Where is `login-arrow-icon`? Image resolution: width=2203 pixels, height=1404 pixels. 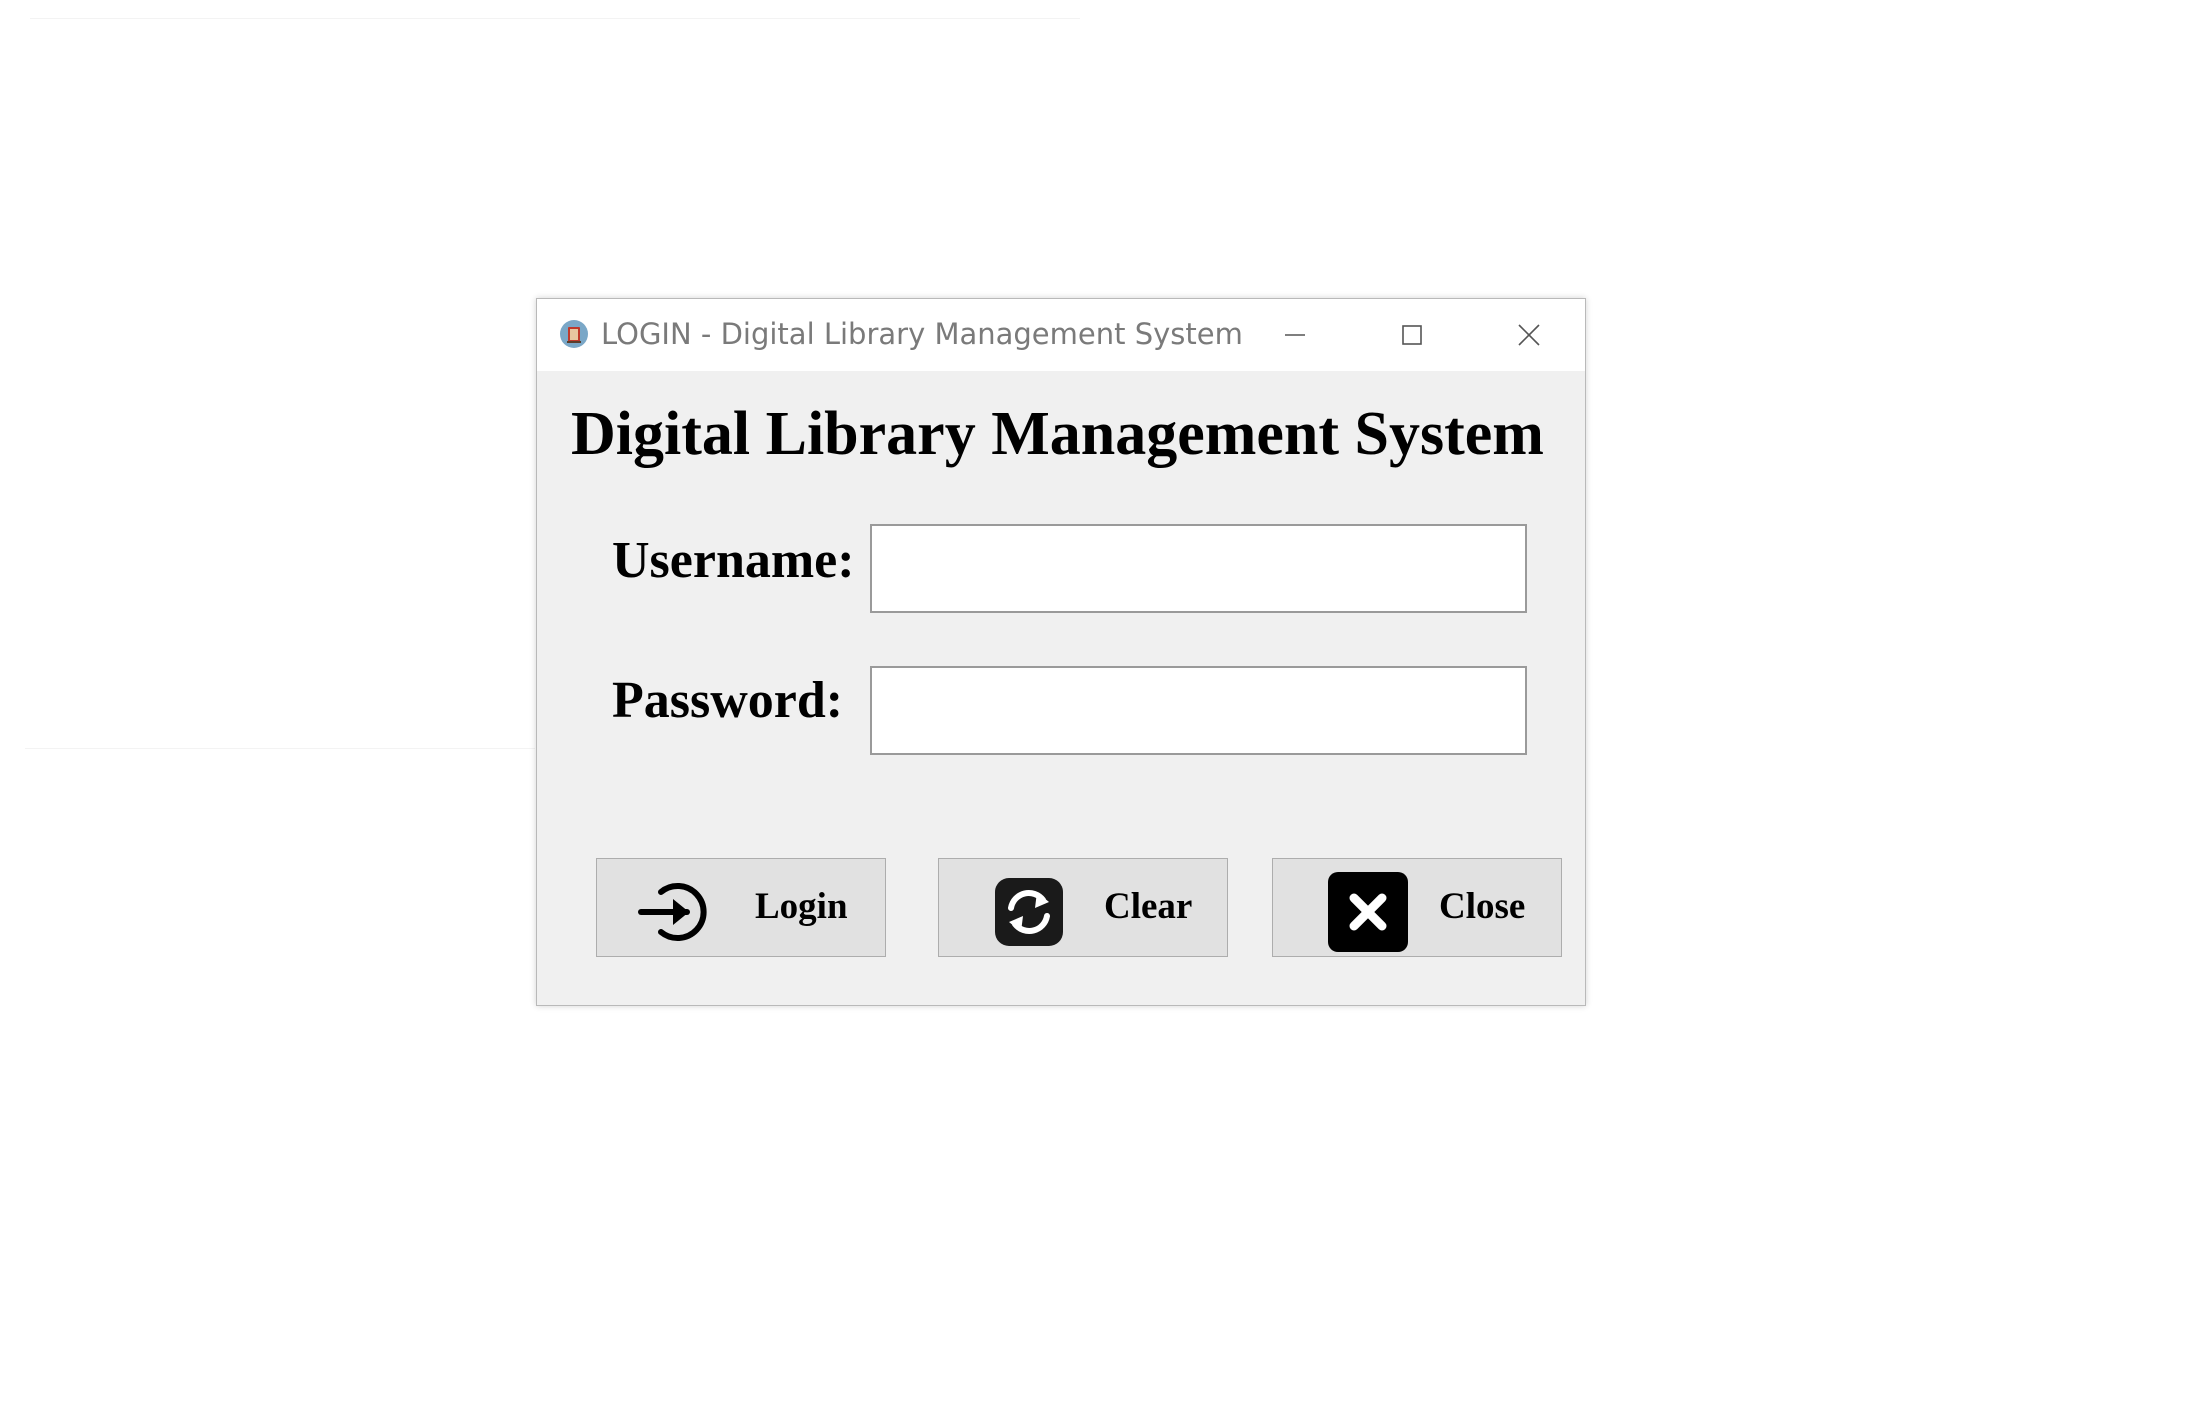 login-arrow-icon is located at coordinates (672, 912).